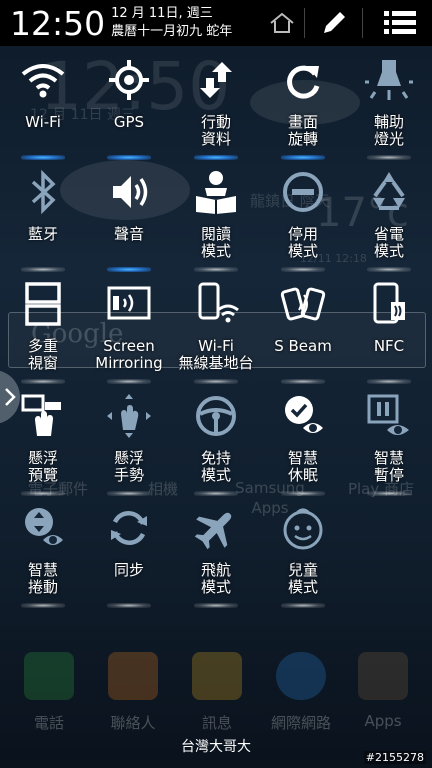 This screenshot has width=432, height=768. I want to click on list-button, so click(400, 23).